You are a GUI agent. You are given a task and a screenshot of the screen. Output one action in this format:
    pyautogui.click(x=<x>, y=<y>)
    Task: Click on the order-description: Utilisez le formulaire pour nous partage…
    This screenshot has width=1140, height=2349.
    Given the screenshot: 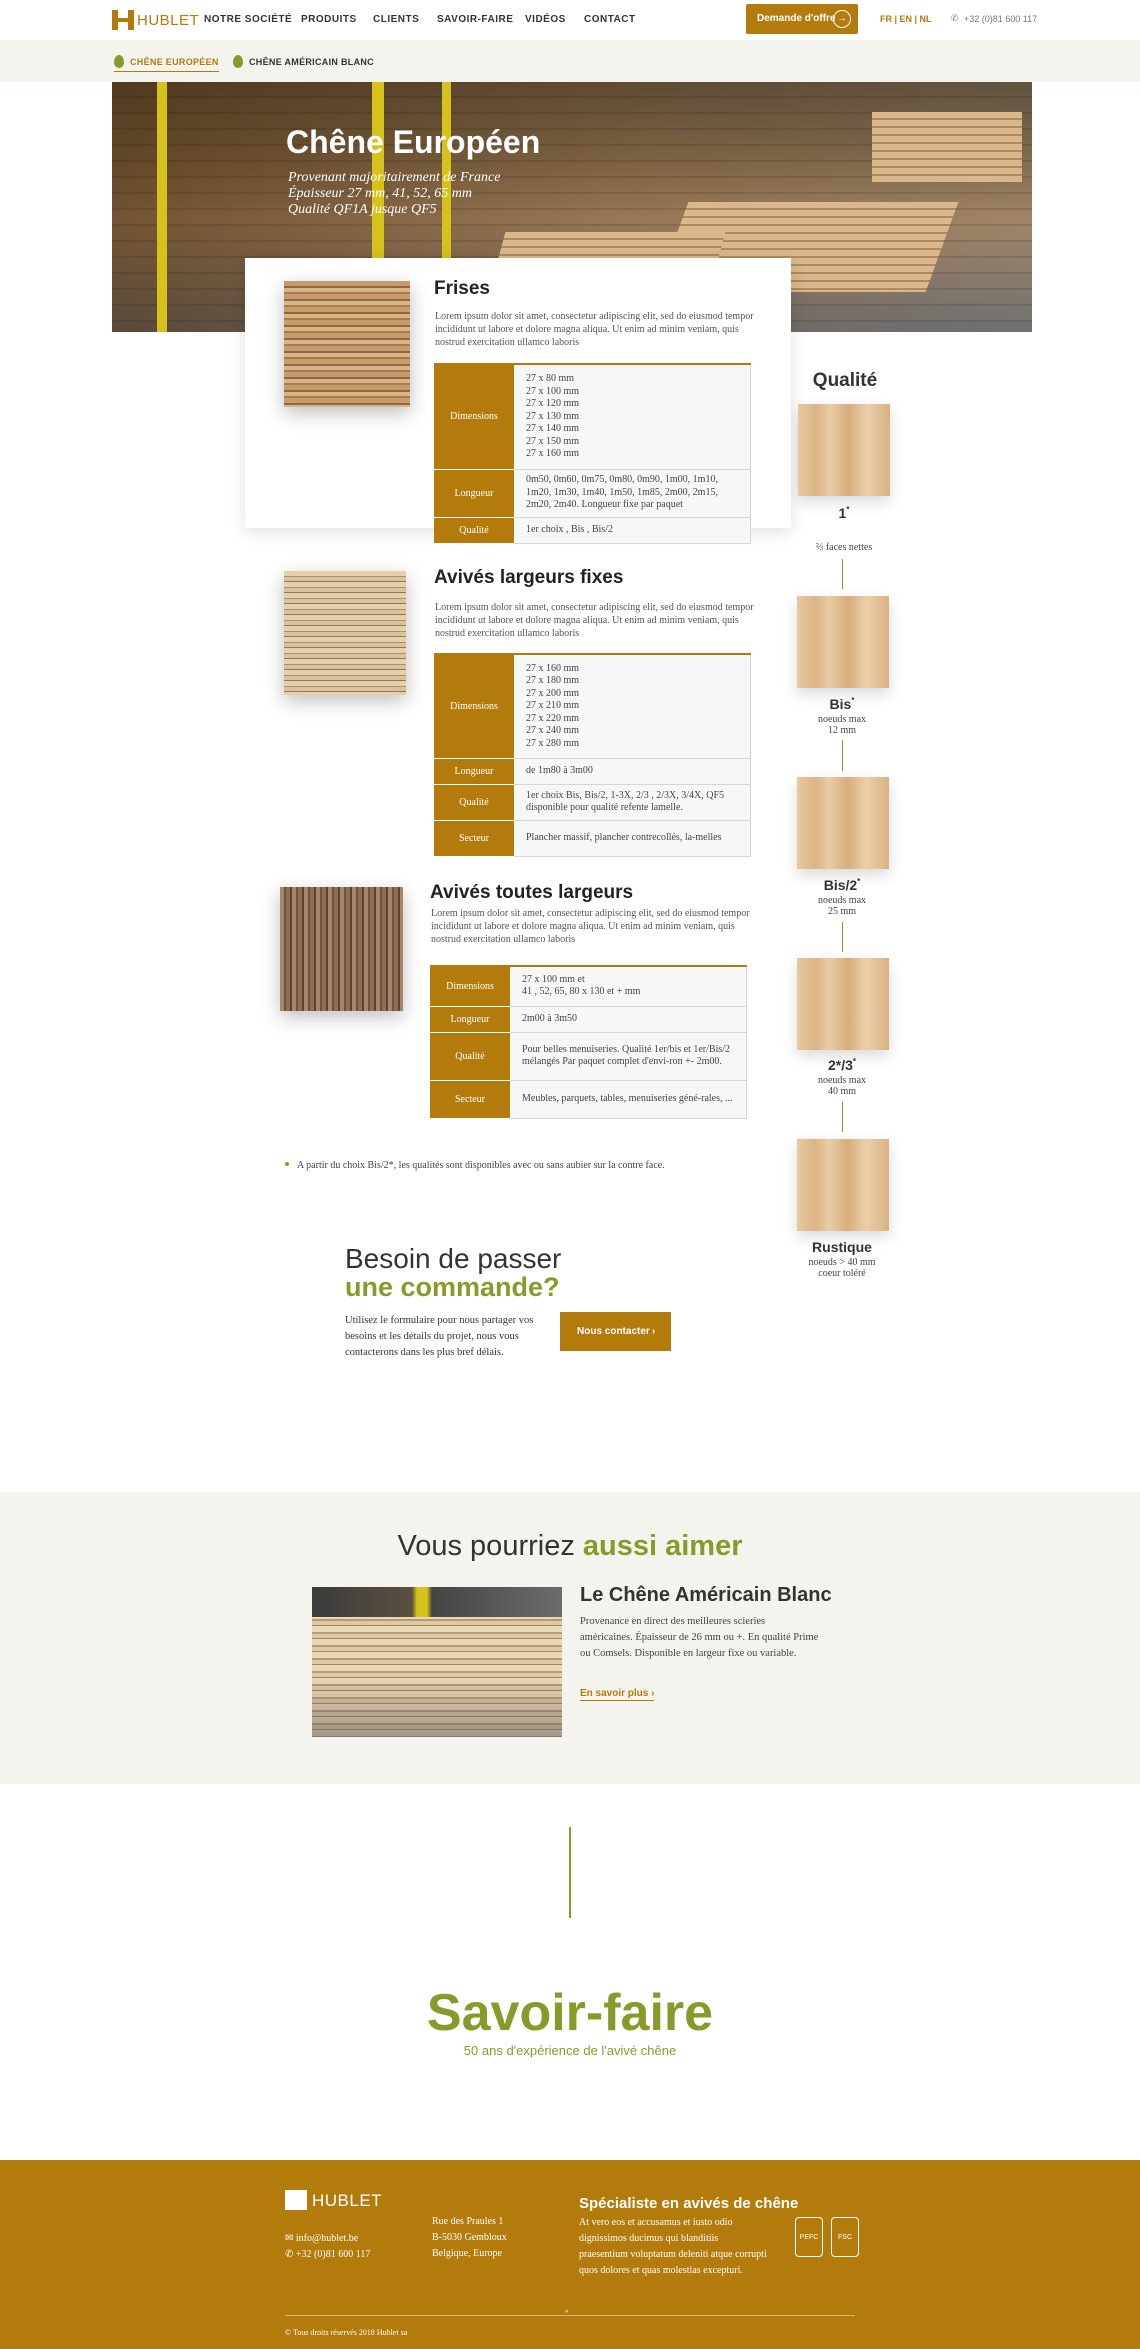 What is the action you would take?
    pyautogui.click(x=439, y=1336)
    